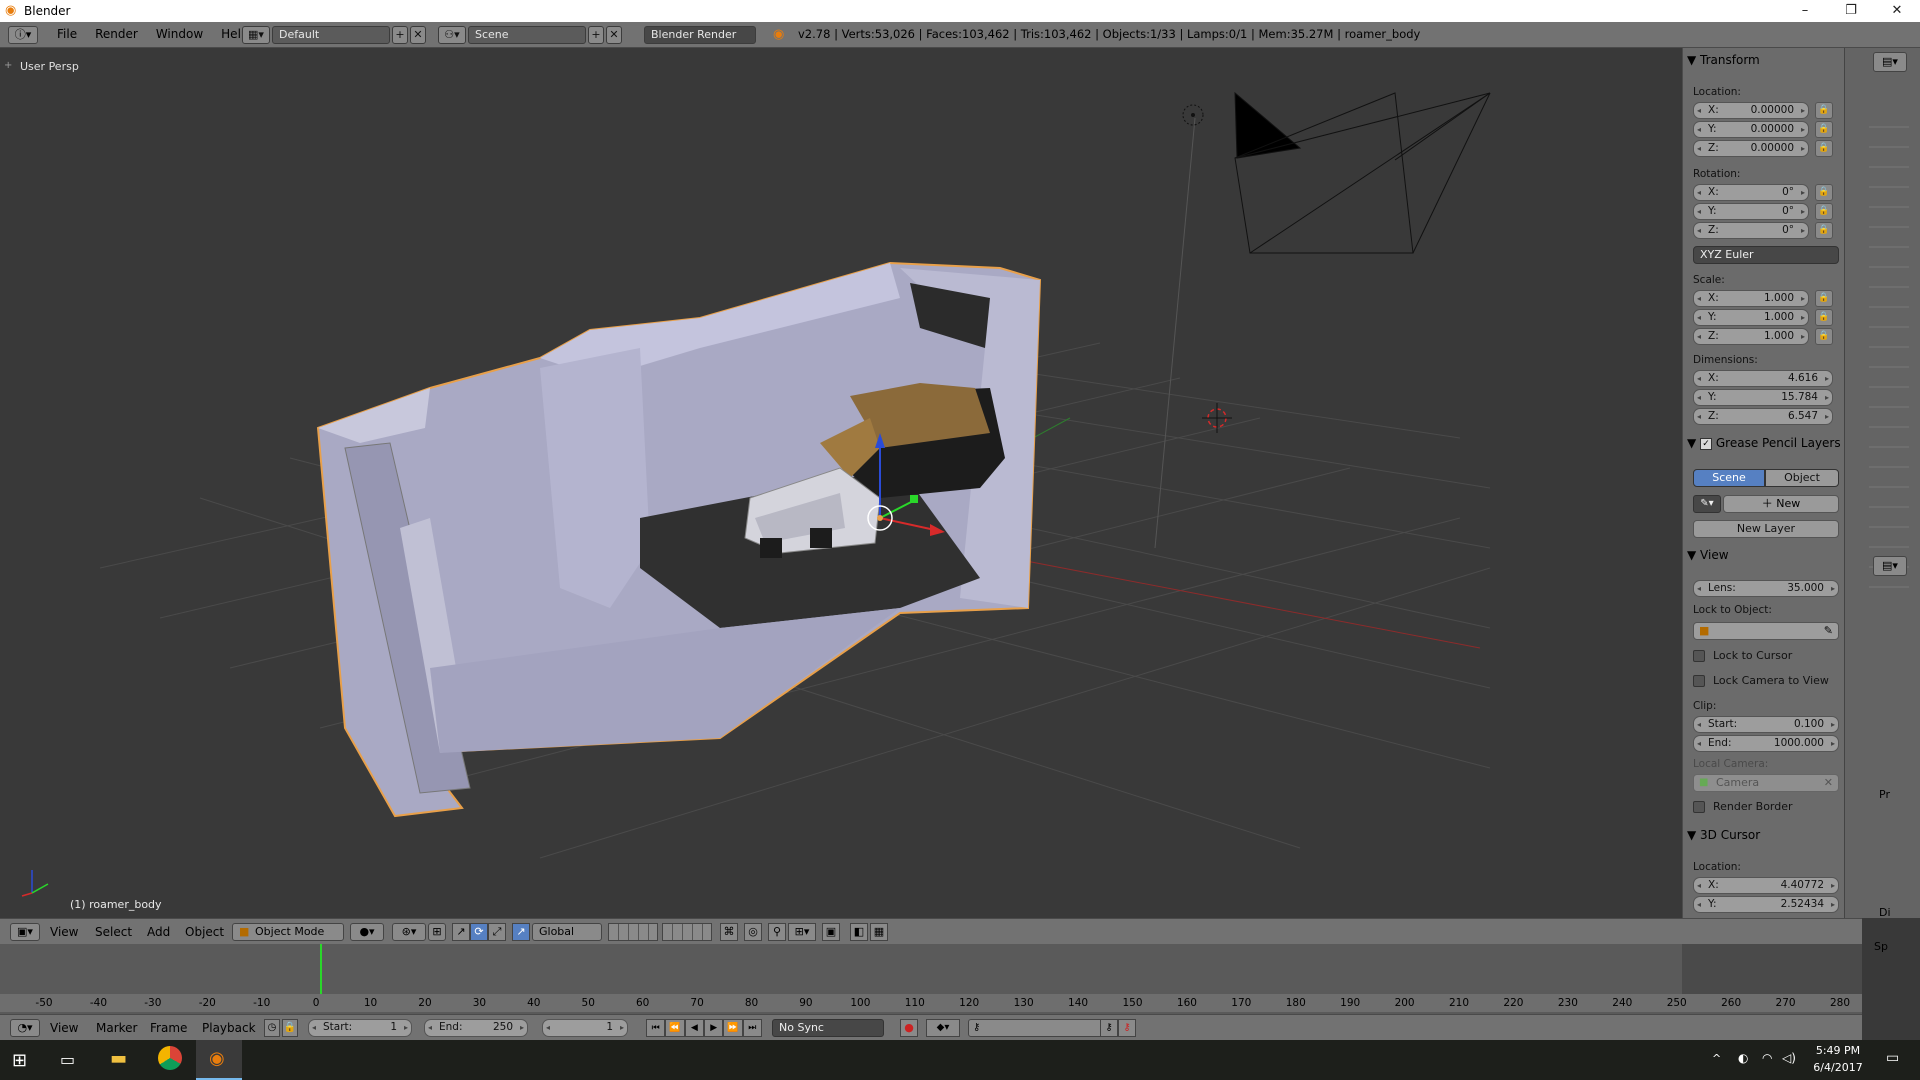  I want to click on opengl-render-icon: ▣, so click(831, 932).